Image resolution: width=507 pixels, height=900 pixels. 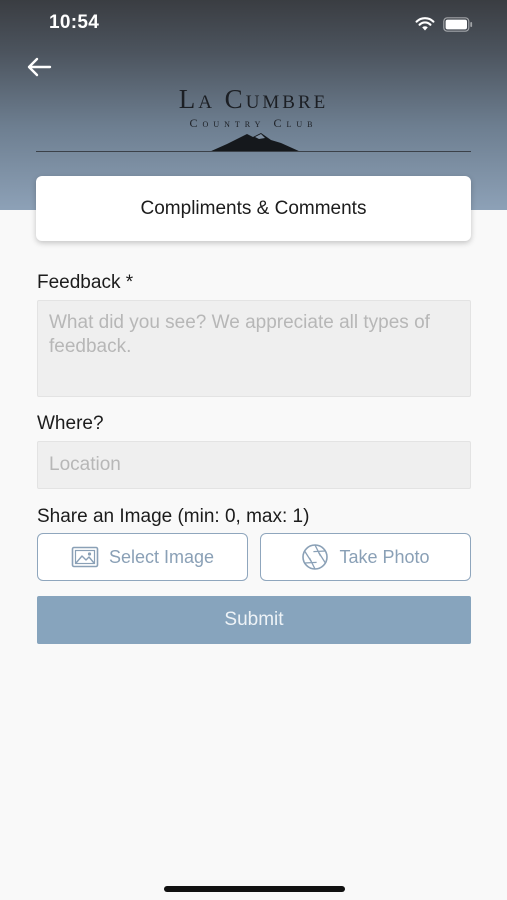 I want to click on back-arrow-icon, so click(x=39, y=67).